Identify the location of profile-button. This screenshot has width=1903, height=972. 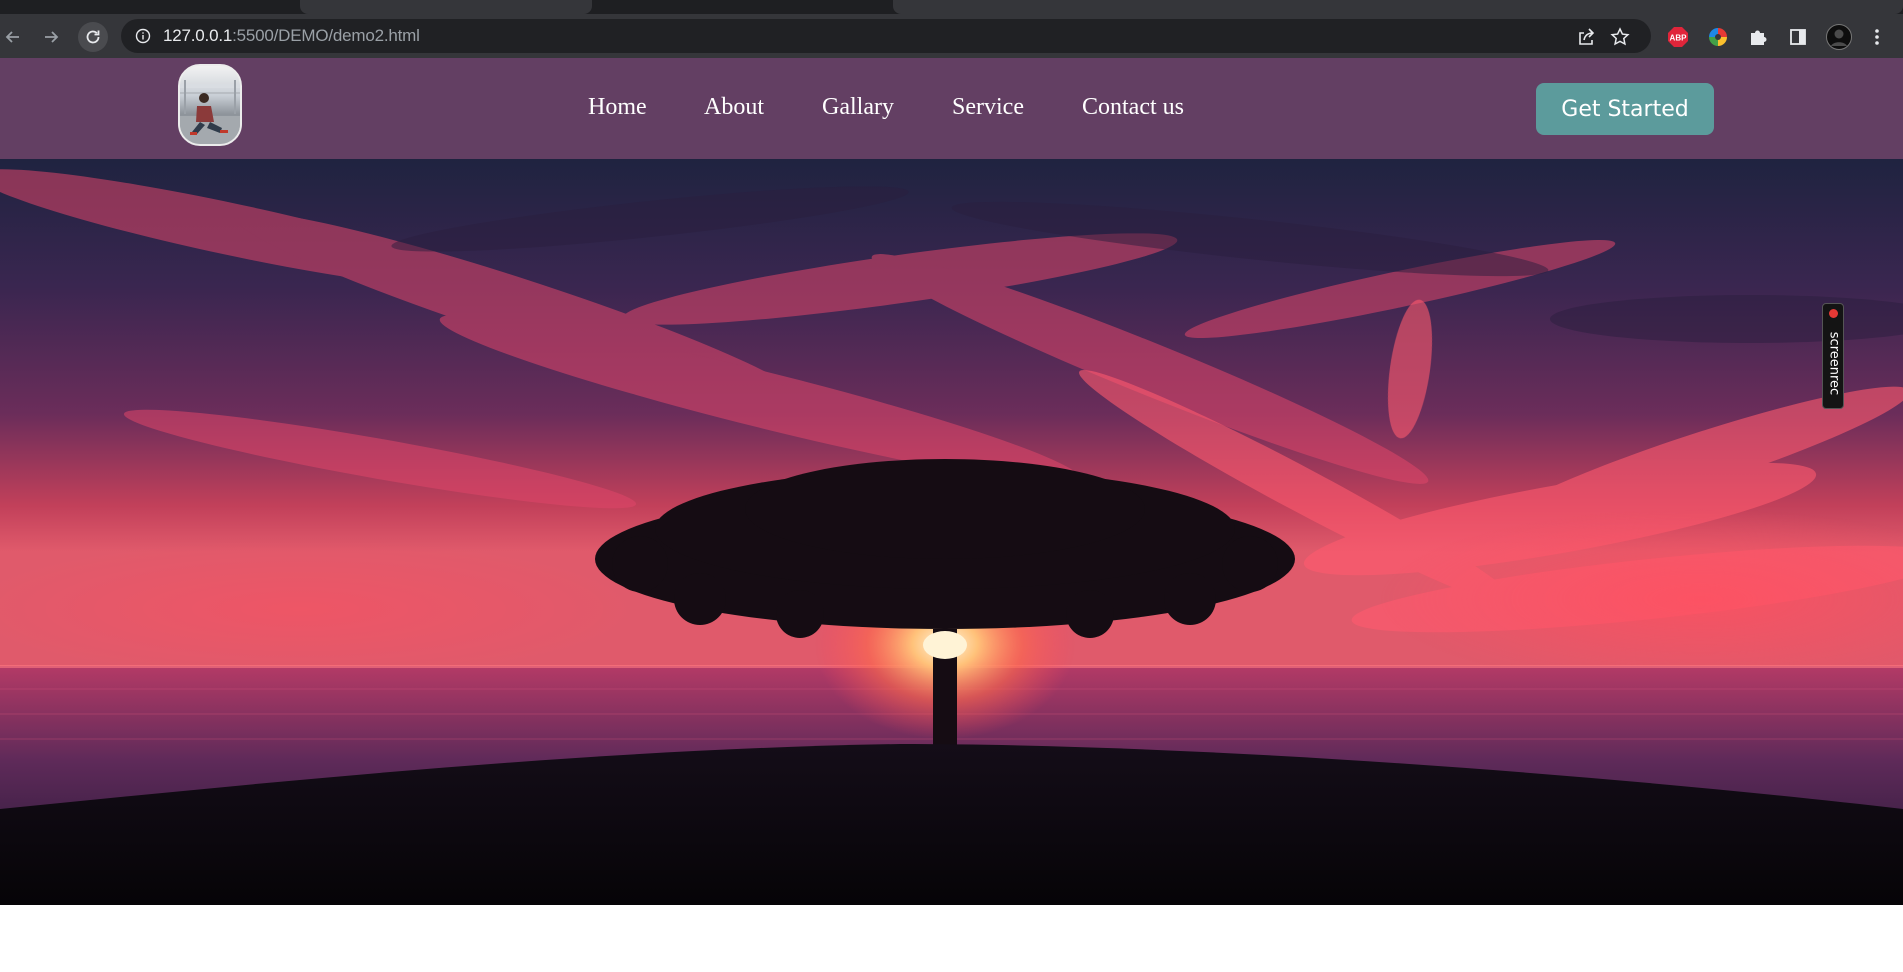
(1839, 37).